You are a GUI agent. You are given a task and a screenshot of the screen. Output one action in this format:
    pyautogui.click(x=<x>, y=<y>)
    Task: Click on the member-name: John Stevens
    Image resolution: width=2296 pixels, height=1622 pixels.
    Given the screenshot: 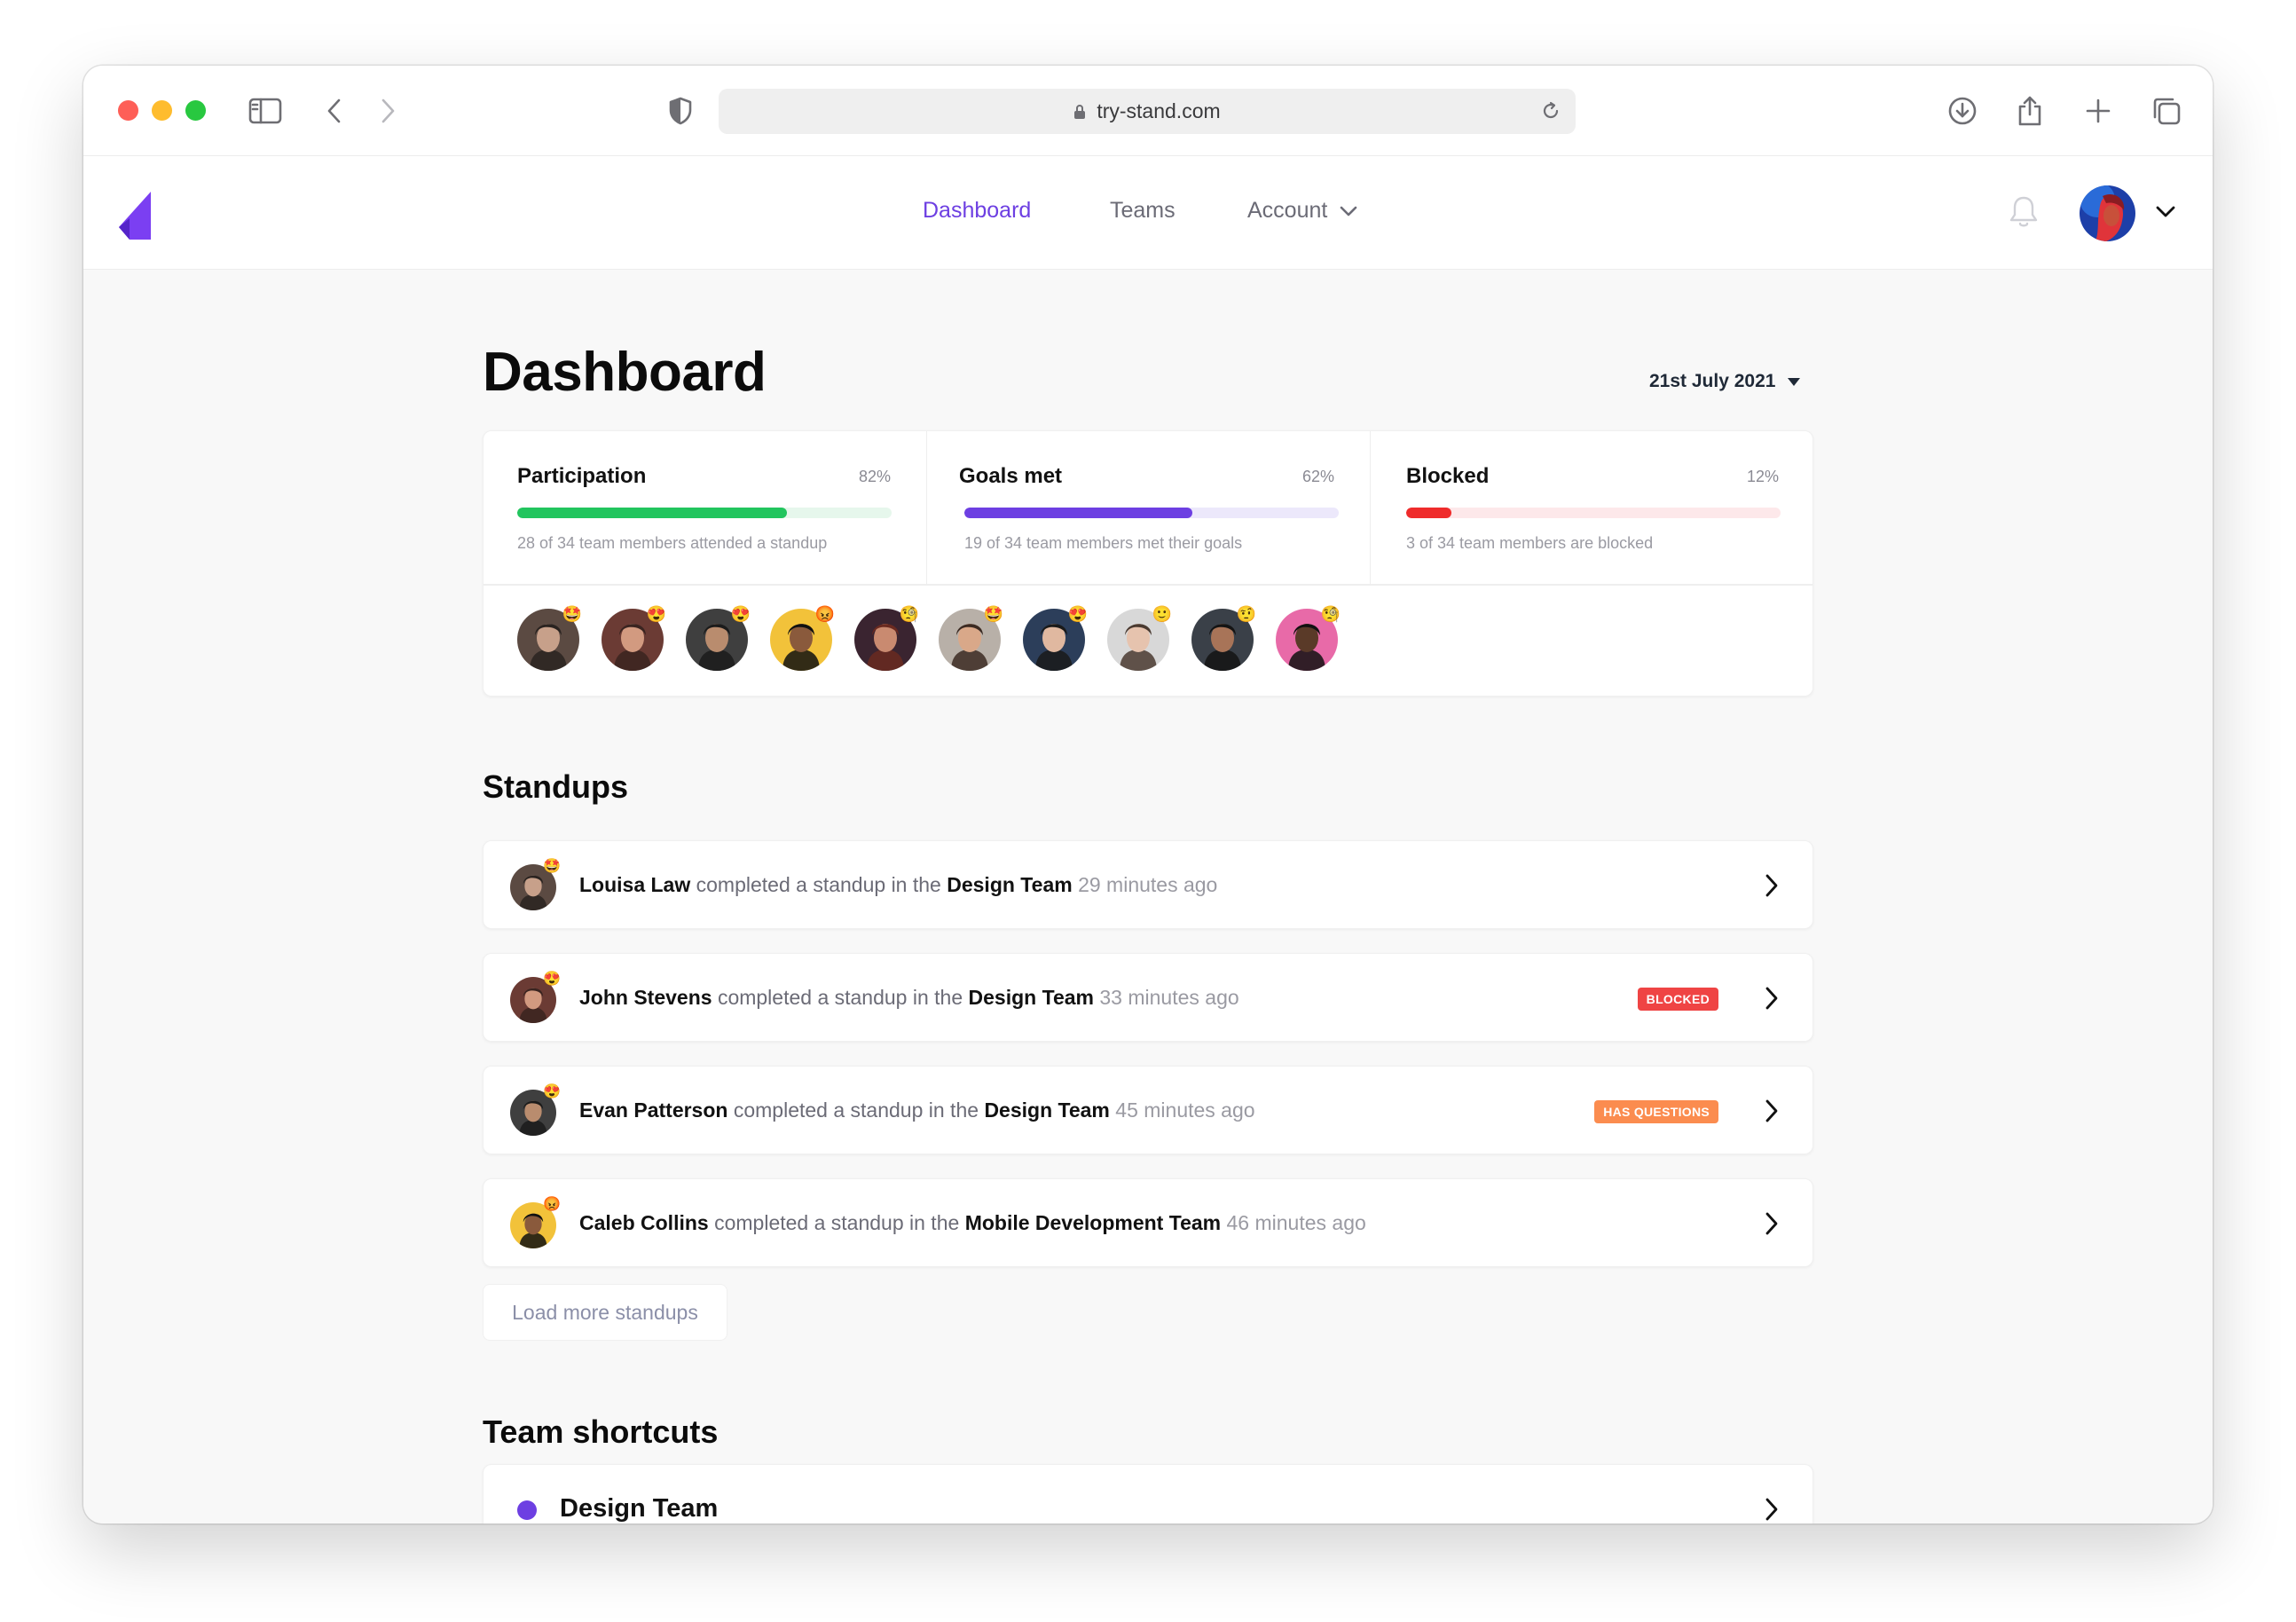 What is the action you would take?
    pyautogui.click(x=645, y=998)
    